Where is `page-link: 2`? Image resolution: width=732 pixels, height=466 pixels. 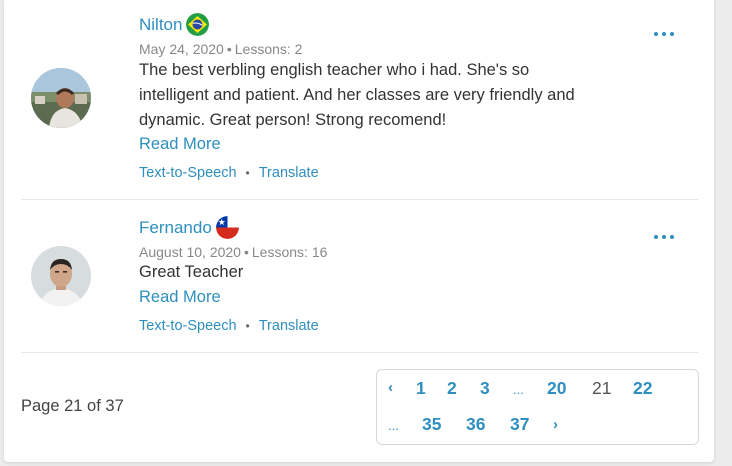
page-link: 2 is located at coordinates (452, 388).